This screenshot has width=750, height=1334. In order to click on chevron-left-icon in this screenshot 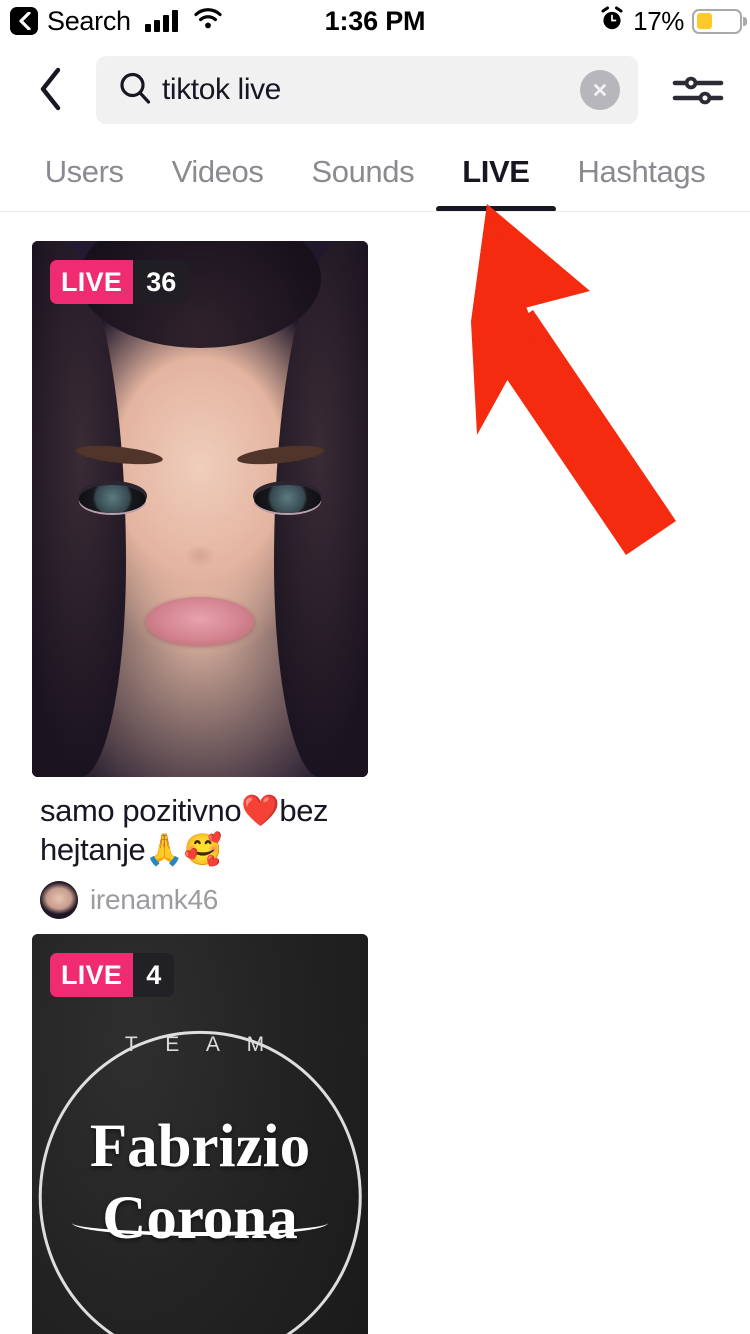, I will do `click(50, 89)`.